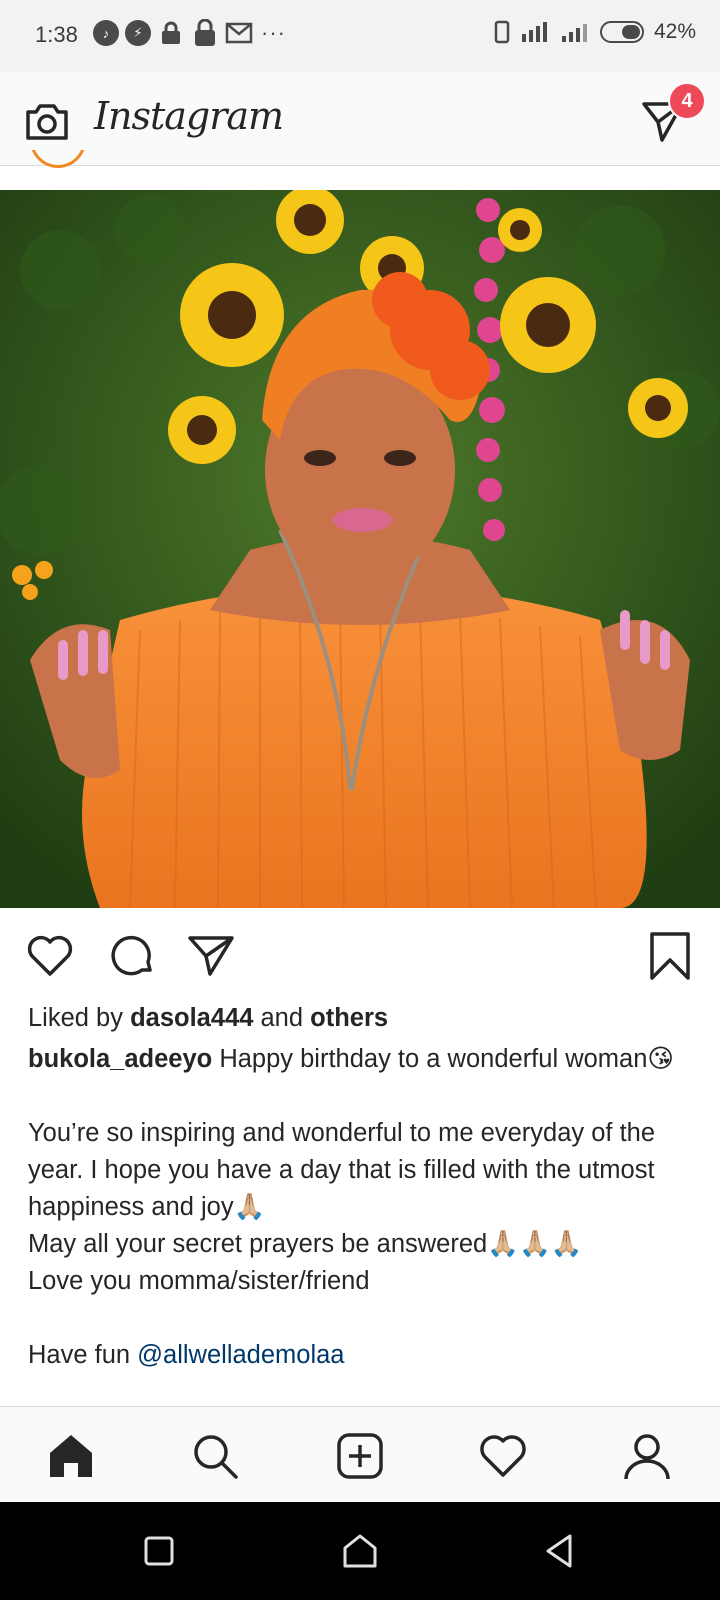 This screenshot has width=720, height=1600. What do you see at coordinates (559, 1551) in the screenshot?
I see `back-icon` at bounding box center [559, 1551].